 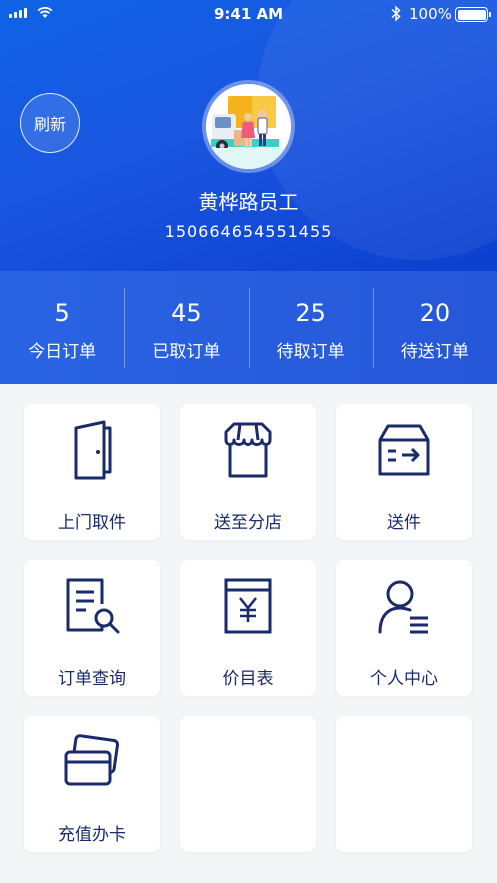 What do you see at coordinates (404, 523) in the screenshot?
I see `menu-label: 送件` at bounding box center [404, 523].